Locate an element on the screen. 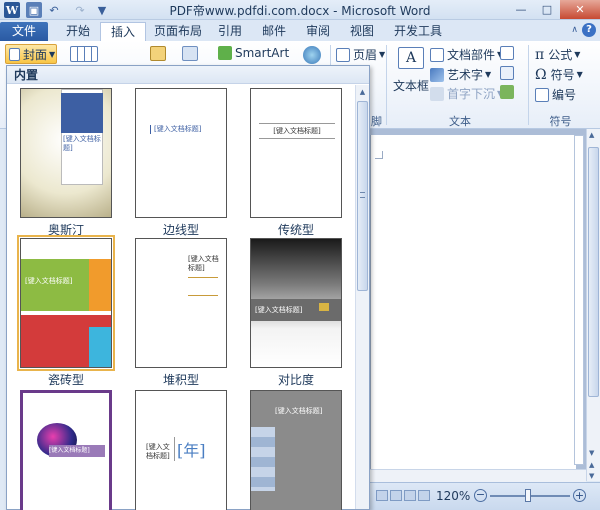 Image resolution: width=600 pixels, height=510 pixels. wordart-button: 艺术字 ▼ is located at coordinates (460, 74).